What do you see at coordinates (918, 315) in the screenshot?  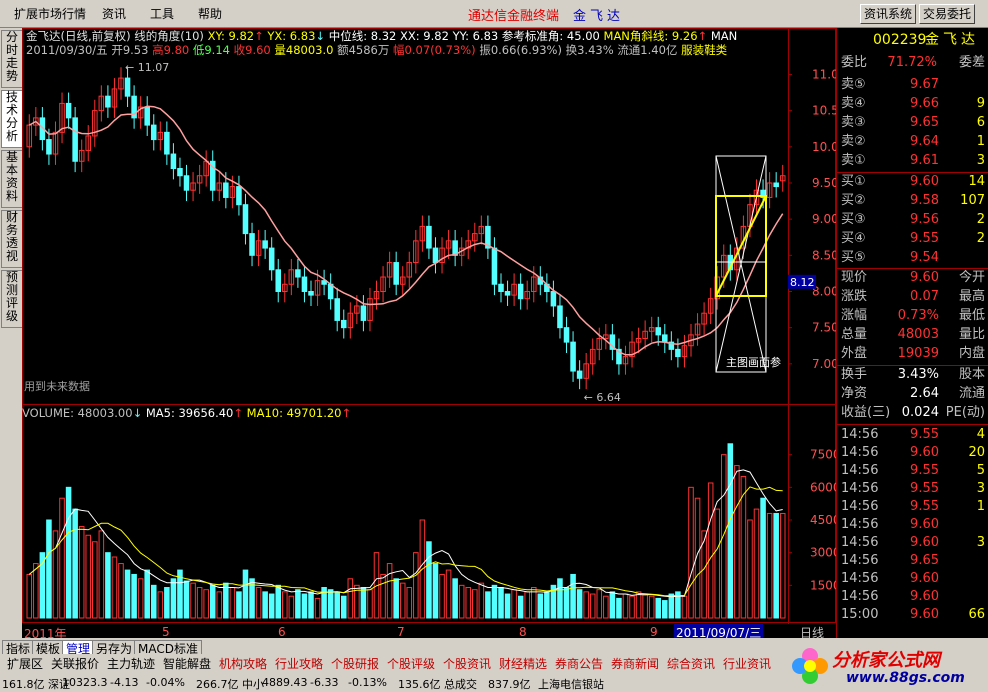 I see `quote-row-value: 0.73%` at bounding box center [918, 315].